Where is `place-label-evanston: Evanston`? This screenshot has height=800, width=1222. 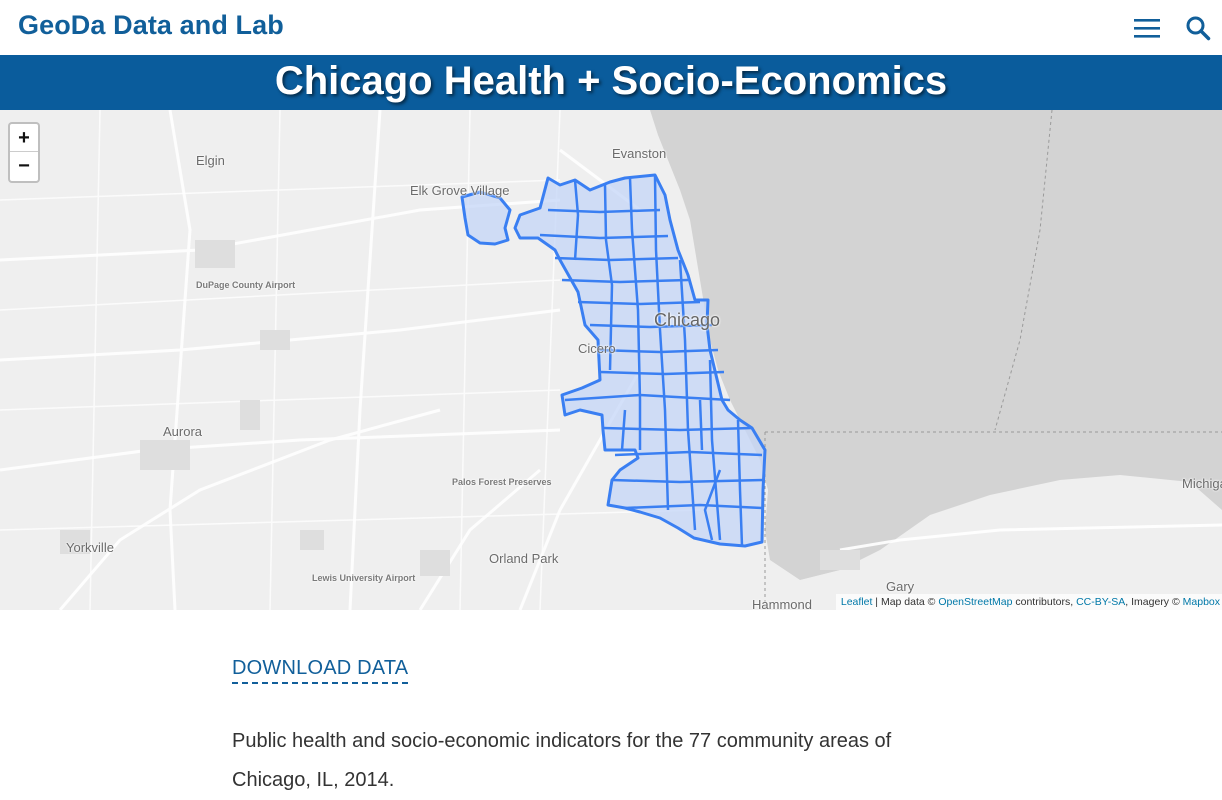
place-label-evanston: Evanston is located at coordinates (639, 153).